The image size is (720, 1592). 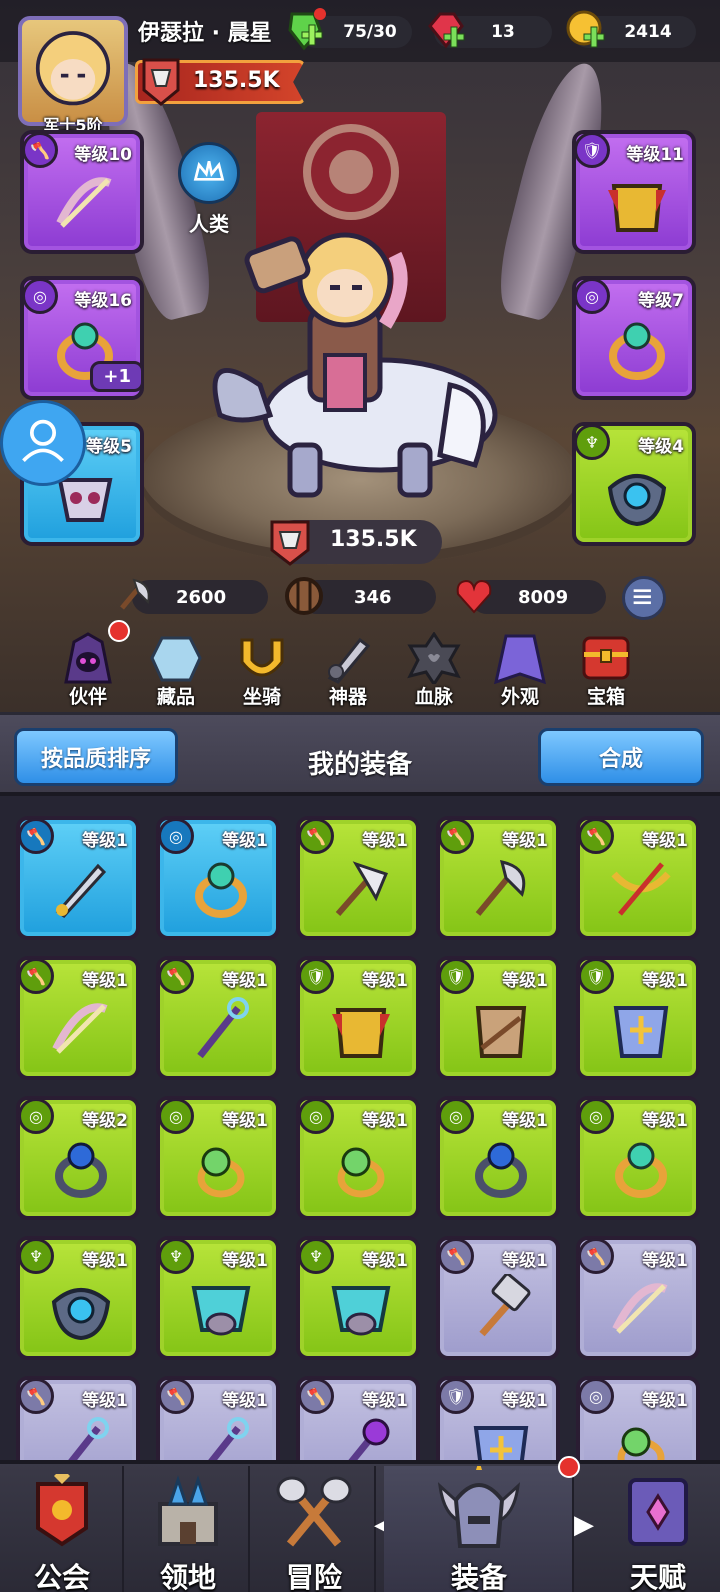 I want to click on race-badge-icon, so click(x=209, y=173).